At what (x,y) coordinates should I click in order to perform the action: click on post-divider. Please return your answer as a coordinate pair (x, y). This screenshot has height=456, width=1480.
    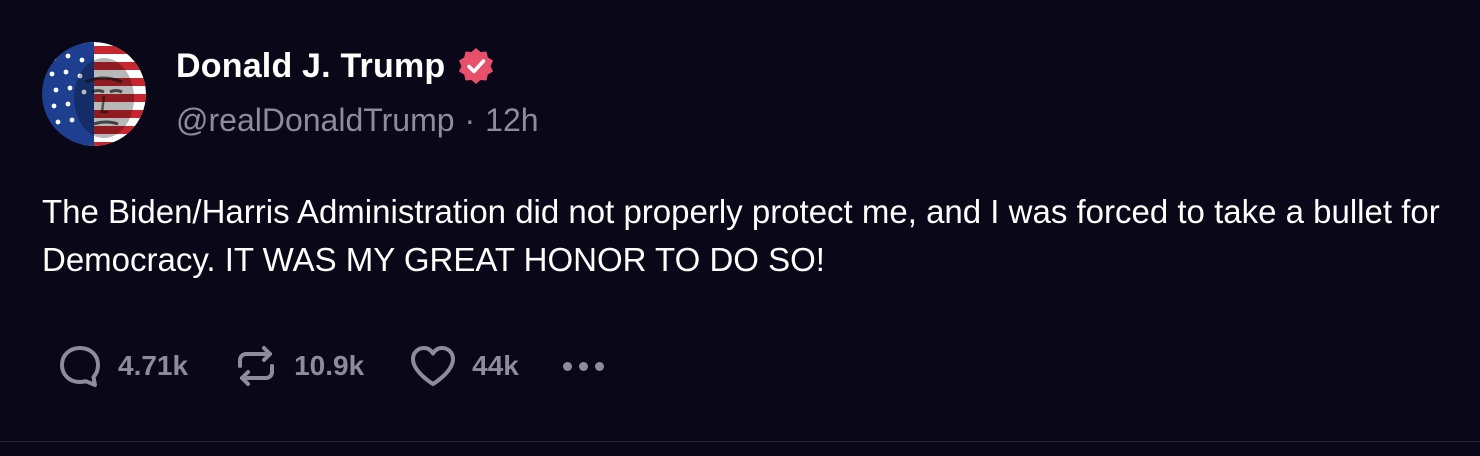
    Looking at the image, I should click on (740, 441).